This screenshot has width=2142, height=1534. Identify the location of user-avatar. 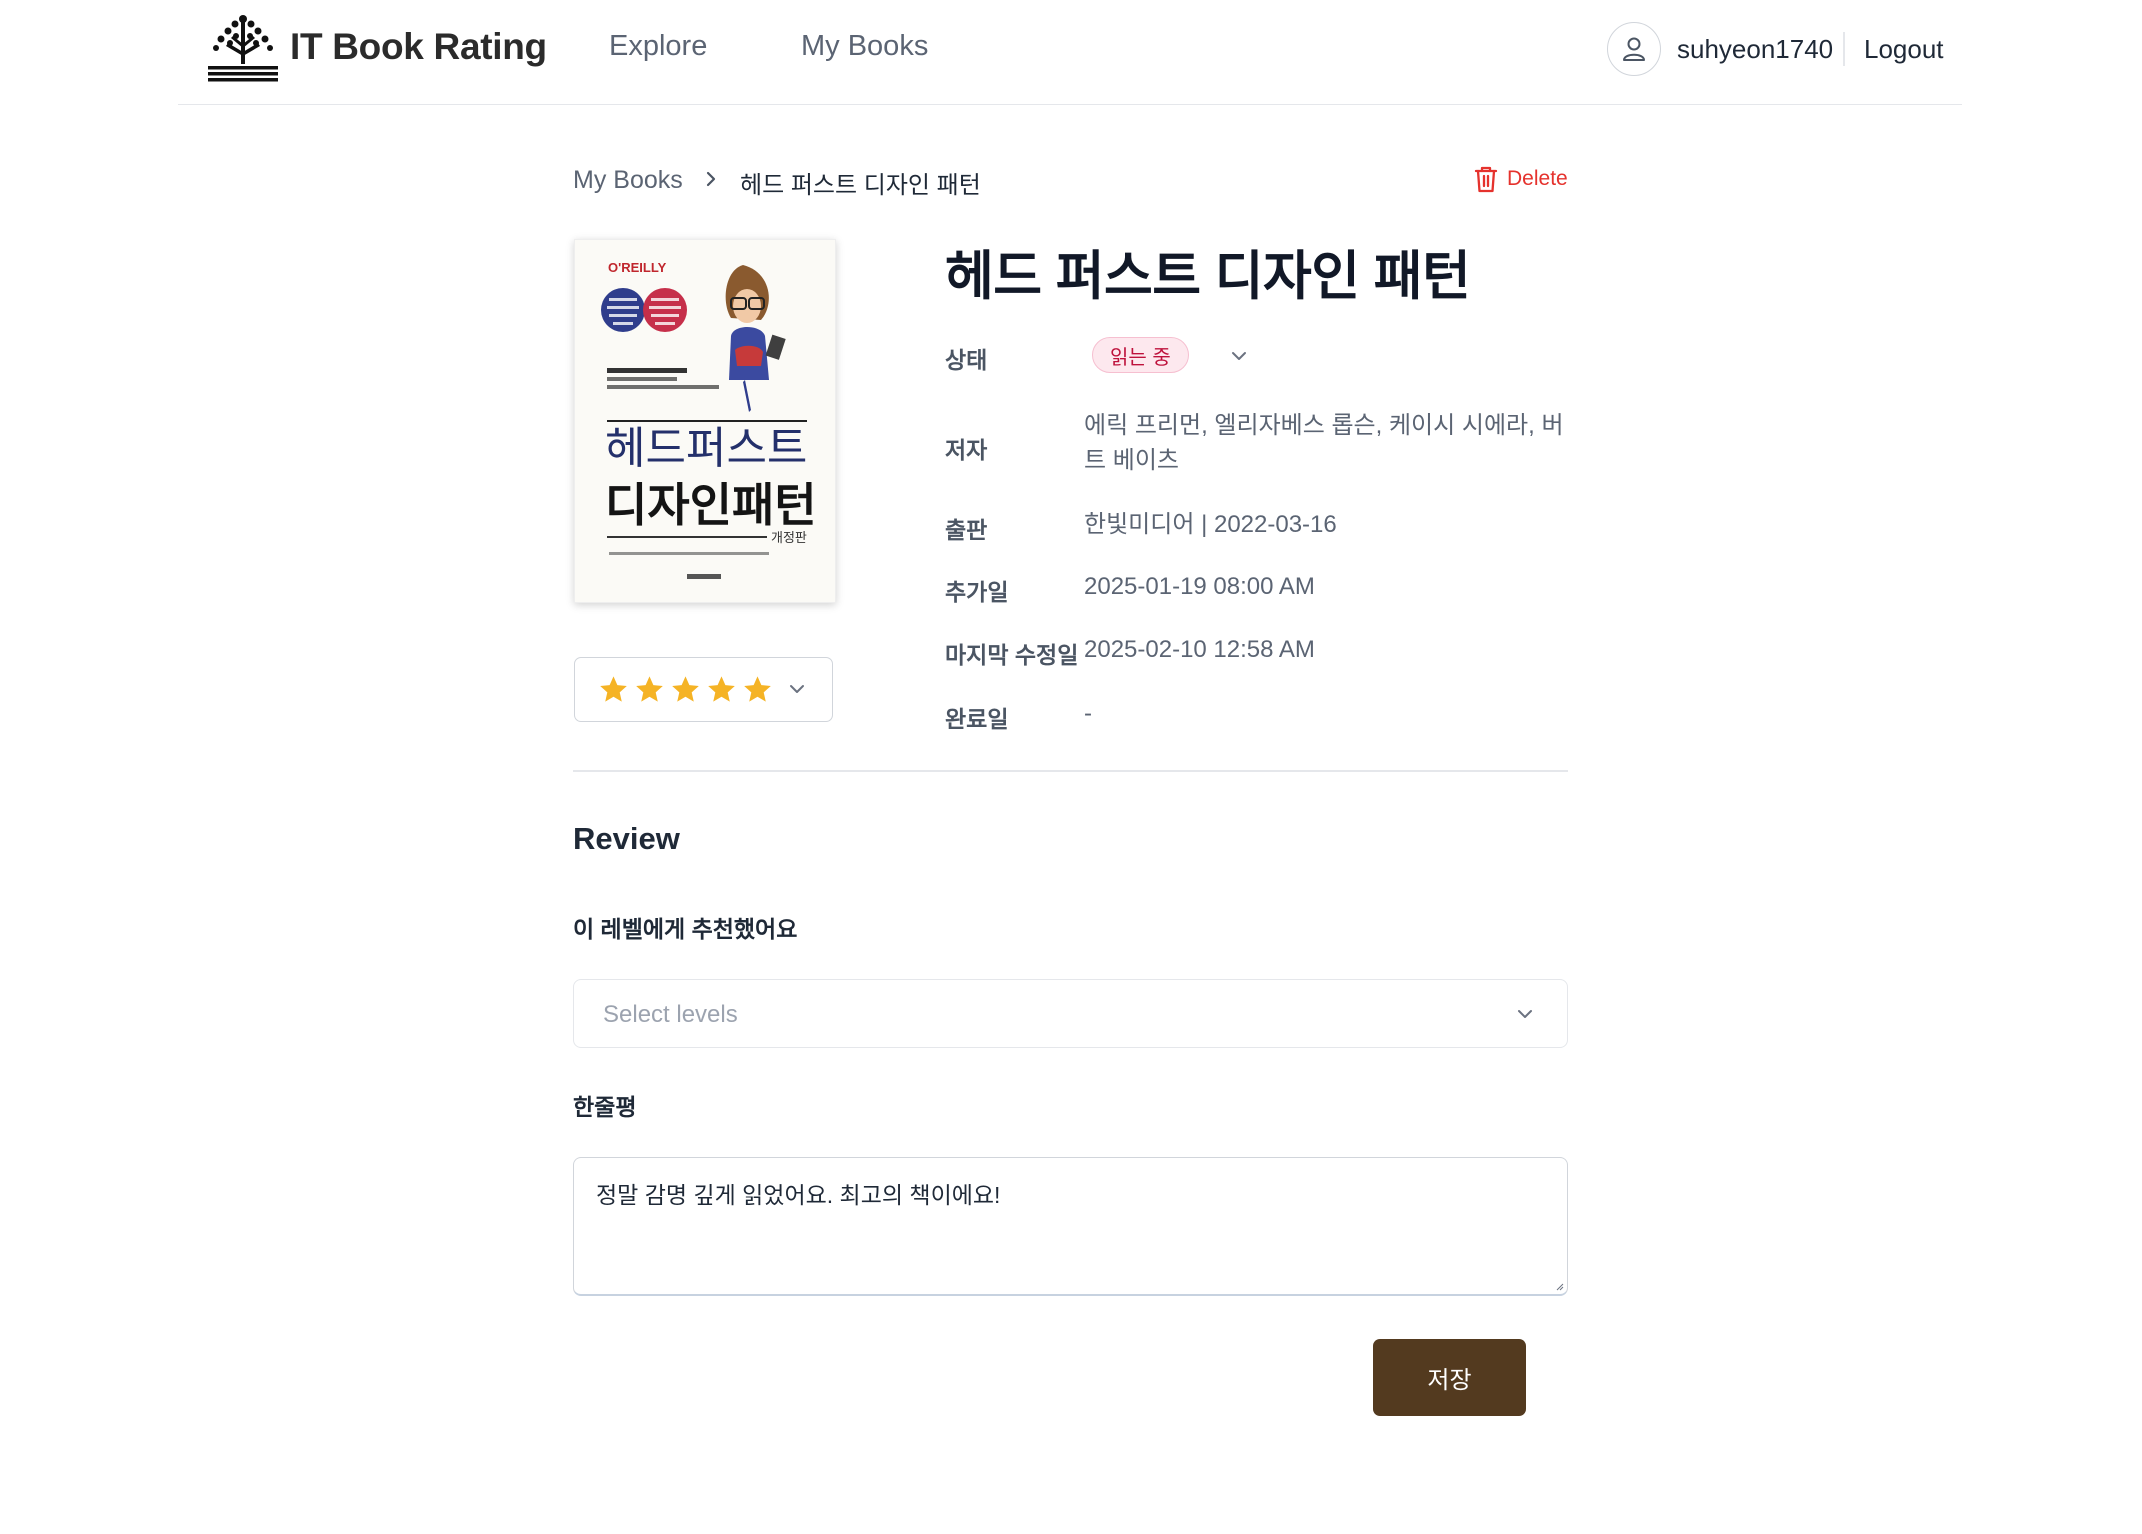
(1634, 49).